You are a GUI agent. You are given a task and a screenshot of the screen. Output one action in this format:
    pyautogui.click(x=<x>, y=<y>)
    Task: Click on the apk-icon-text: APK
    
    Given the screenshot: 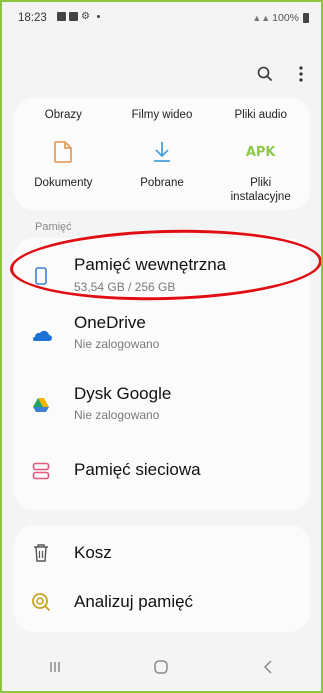 What is the action you would take?
    pyautogui.click(x=260, y=152)
    